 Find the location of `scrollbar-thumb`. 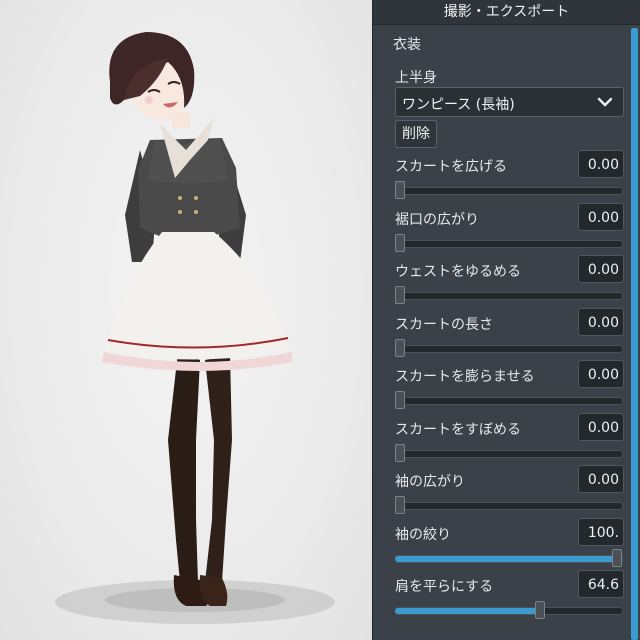

scrollbar-thumb is located at coordinates (634, 334).